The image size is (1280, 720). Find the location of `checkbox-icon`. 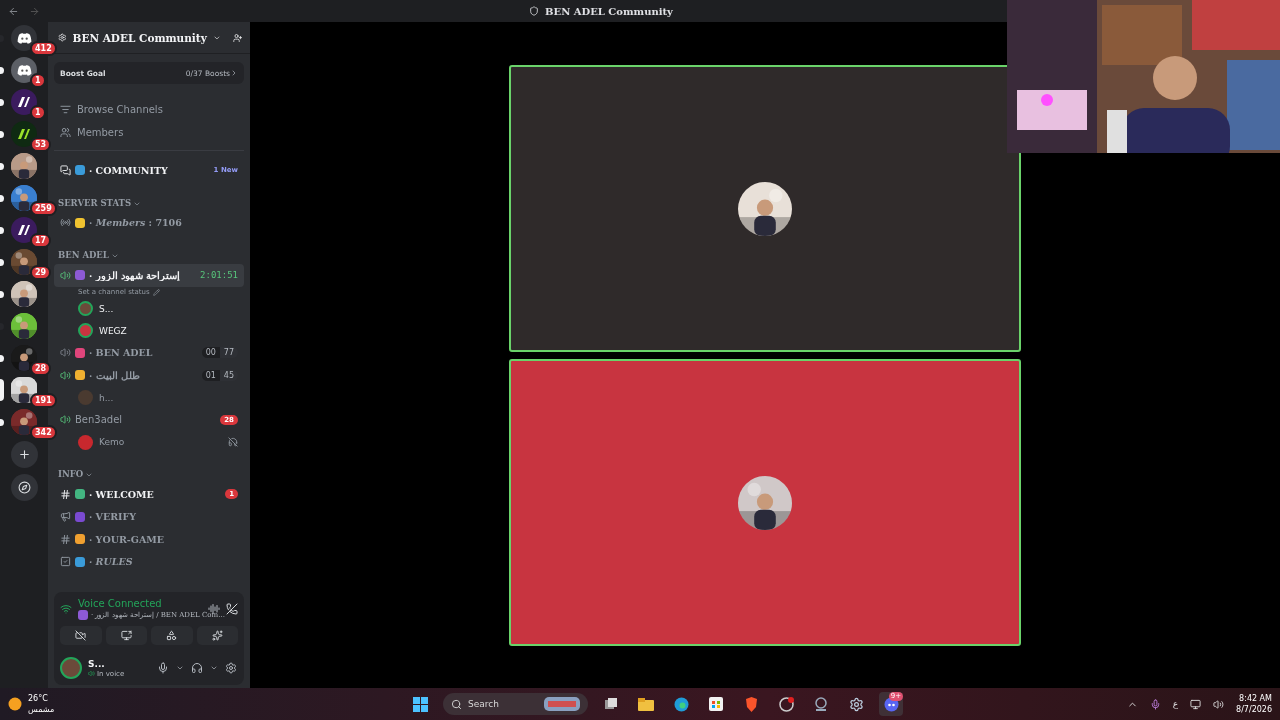

checkbox-icon is located at coordinates (65, 562).